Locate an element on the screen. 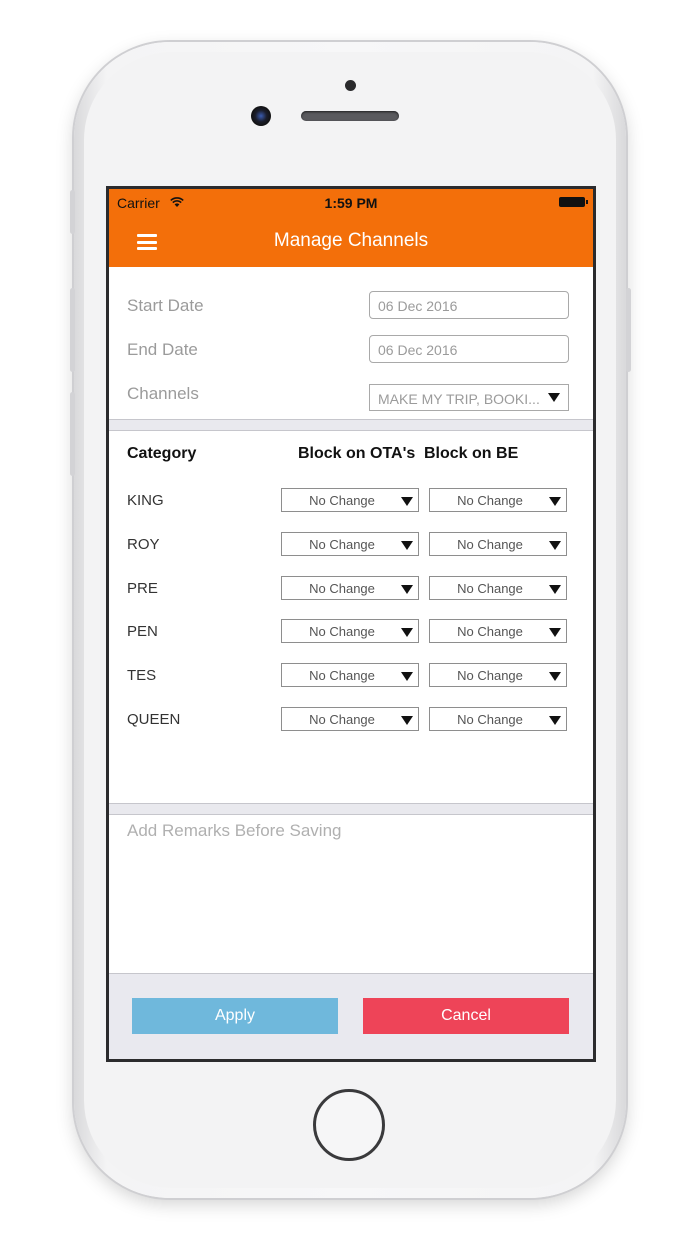  proximity-sensor is located at coordinates (350, 85).